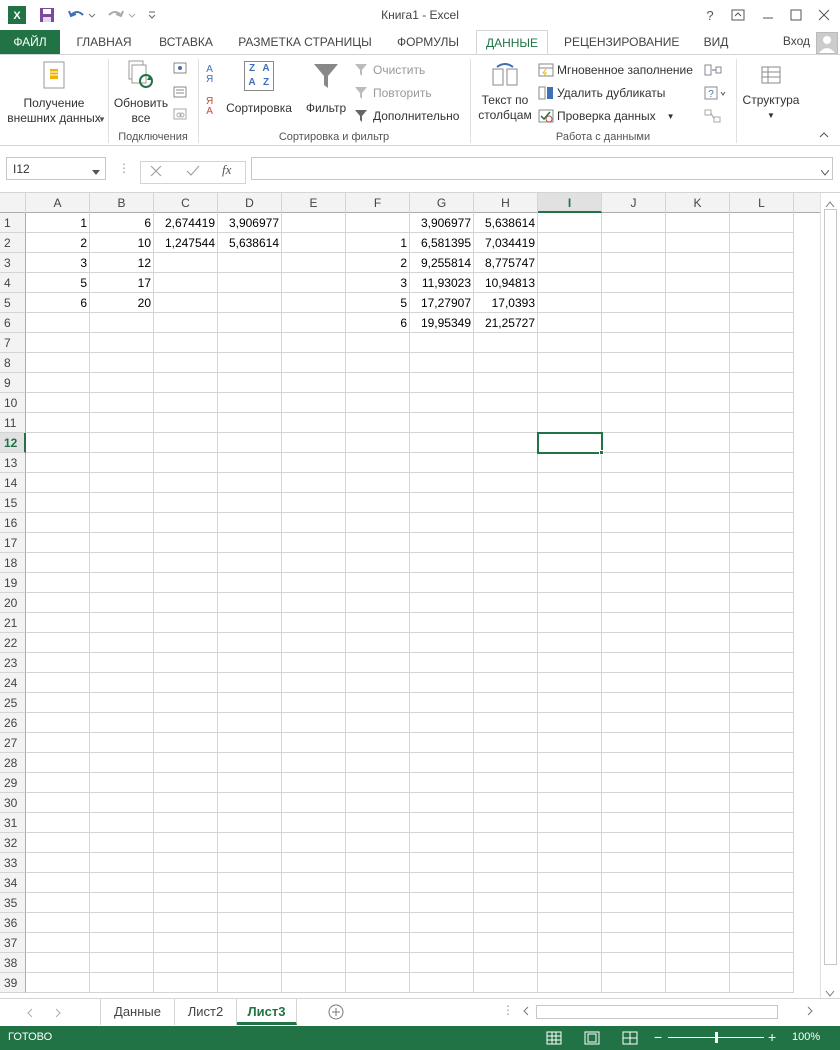  What do you see at coordinates (762, 483) in the screenshot?
I see `cell-l14` at bounding box center [762, 483].